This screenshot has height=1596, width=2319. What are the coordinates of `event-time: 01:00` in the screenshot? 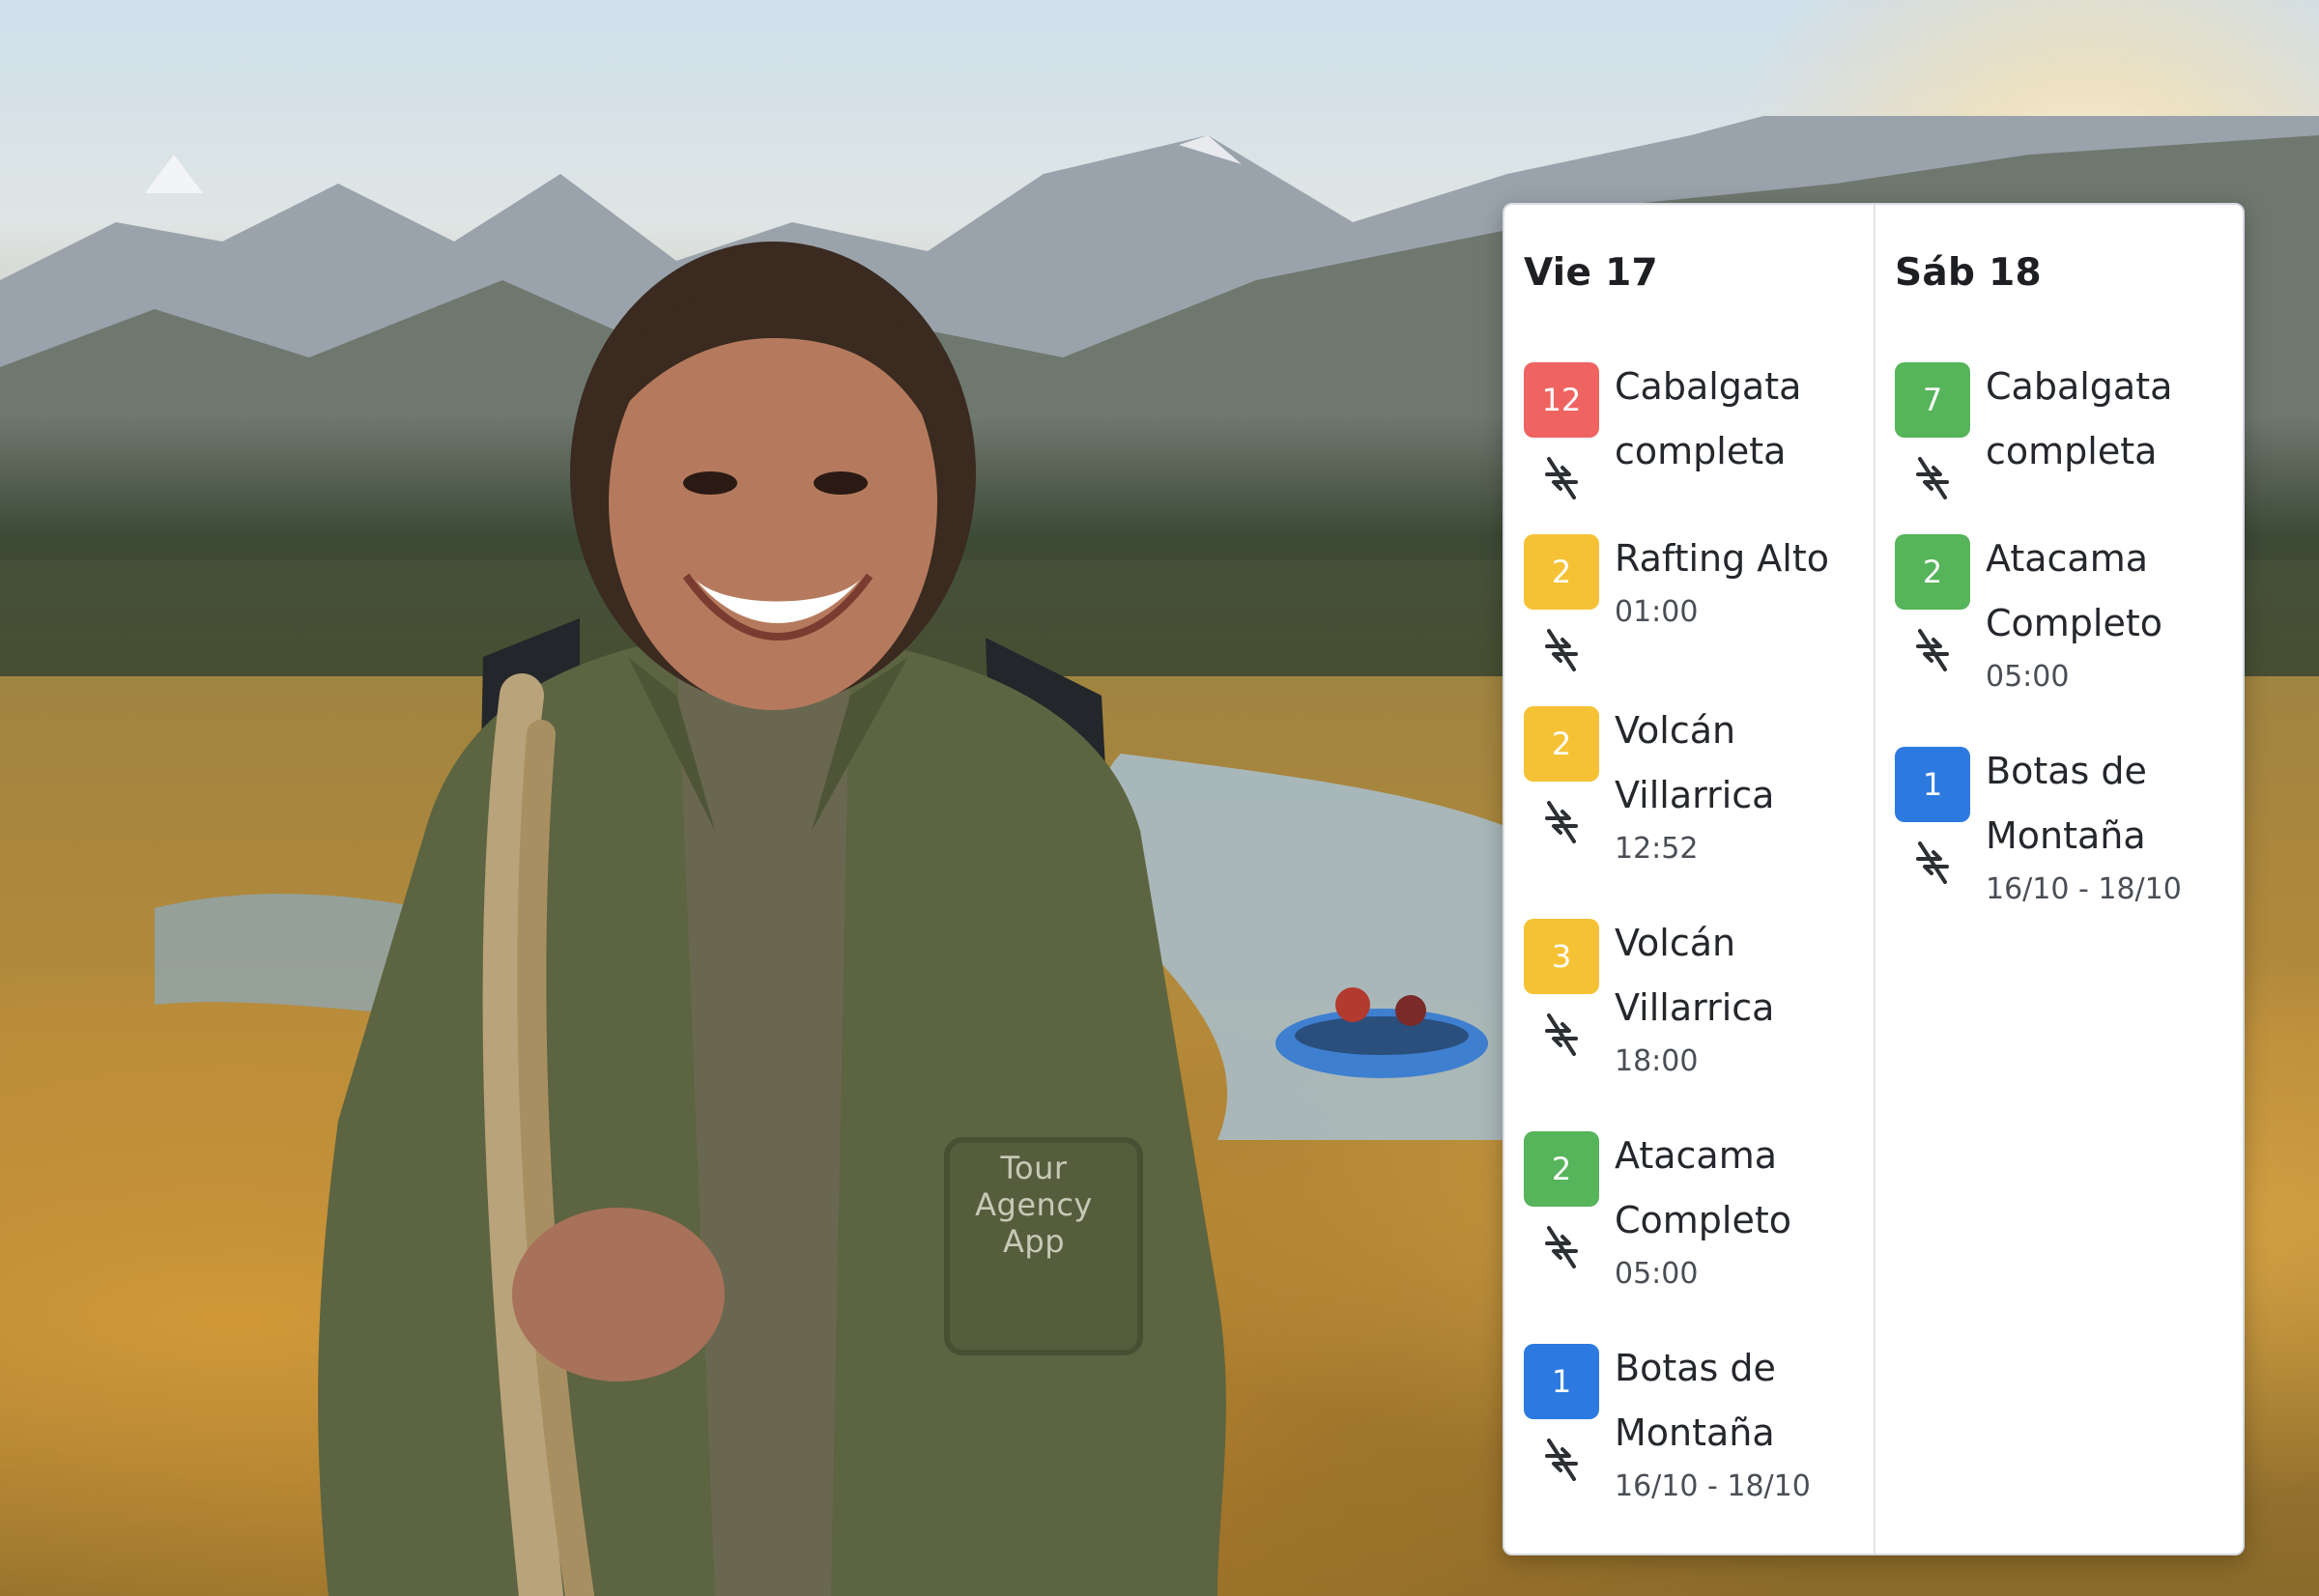 It's located at (1657, 612).